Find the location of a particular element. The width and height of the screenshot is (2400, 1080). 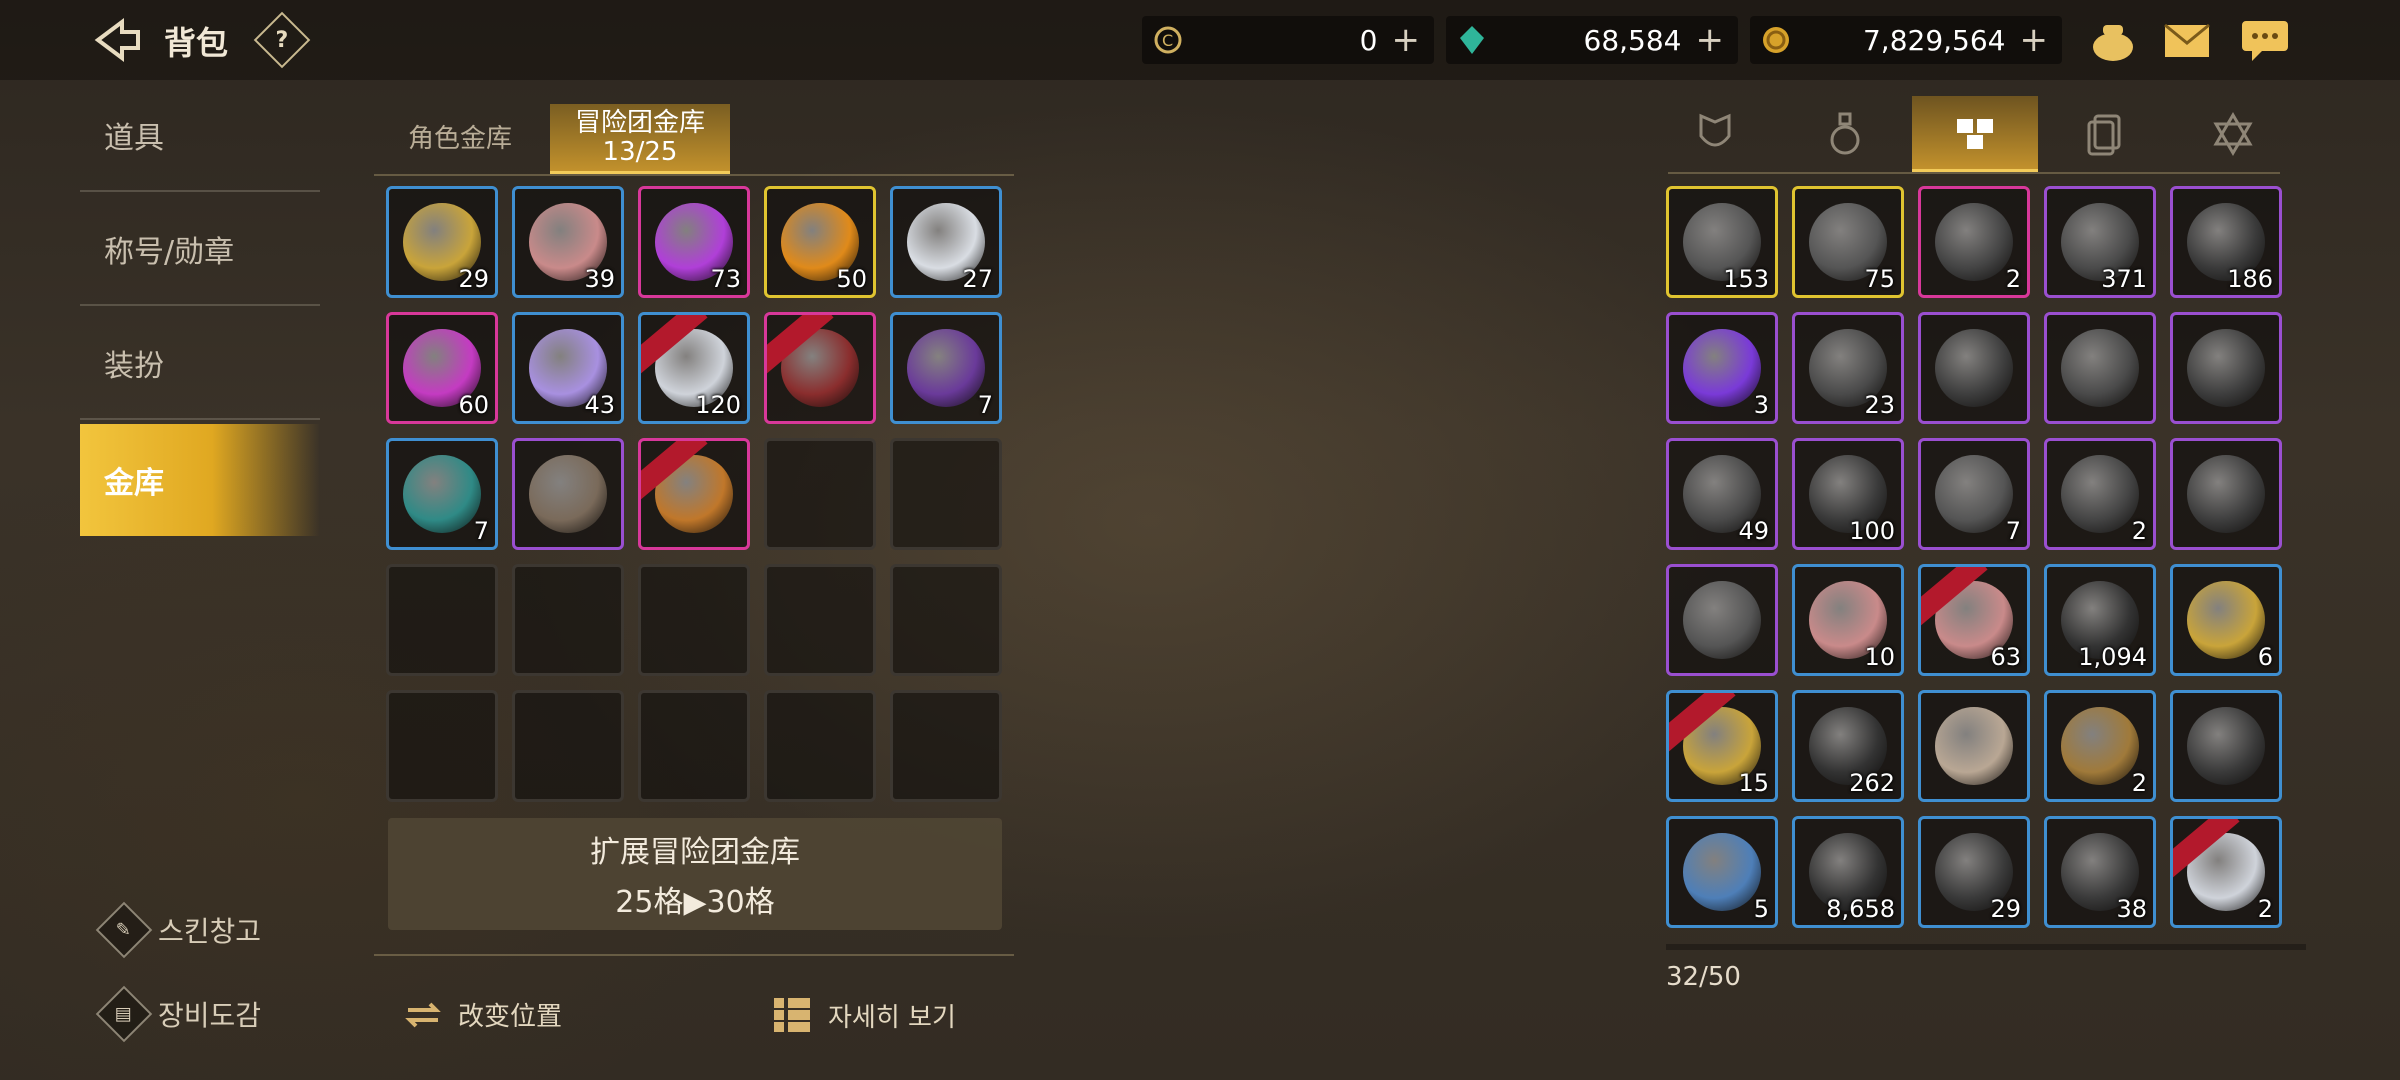

vault-item-slot: 27 is located at coordinates (946, 242).